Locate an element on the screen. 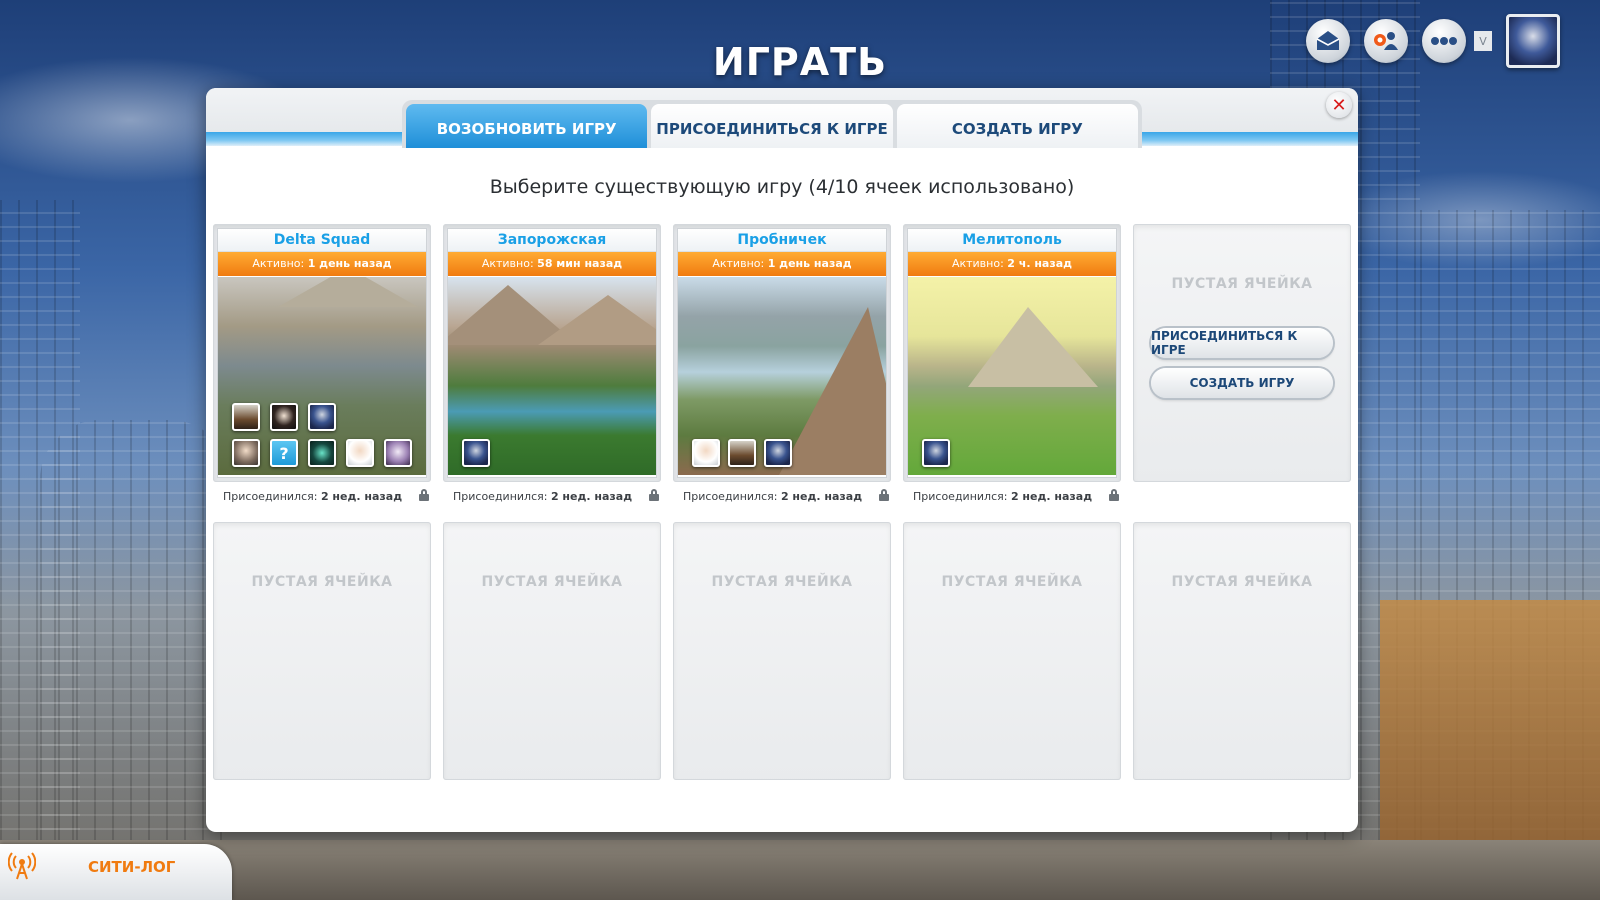 The width and height of the screenshot is (1600, 900). friends-button is located at coordinates (1386, 41).